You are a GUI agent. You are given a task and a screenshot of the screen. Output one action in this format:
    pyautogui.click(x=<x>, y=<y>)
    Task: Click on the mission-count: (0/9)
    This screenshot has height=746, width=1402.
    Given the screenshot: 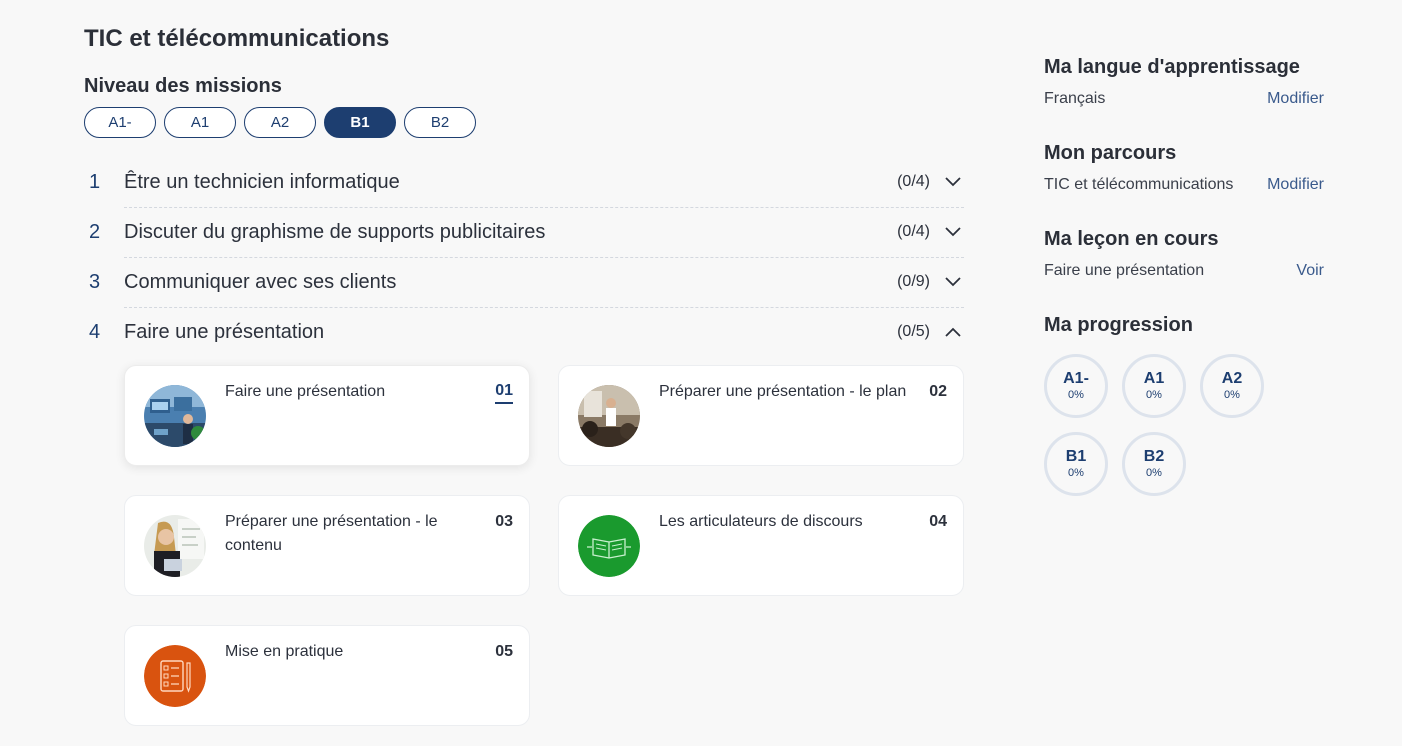 What is the action you would take?
    pyautogui.click(x=913, y=281)
    